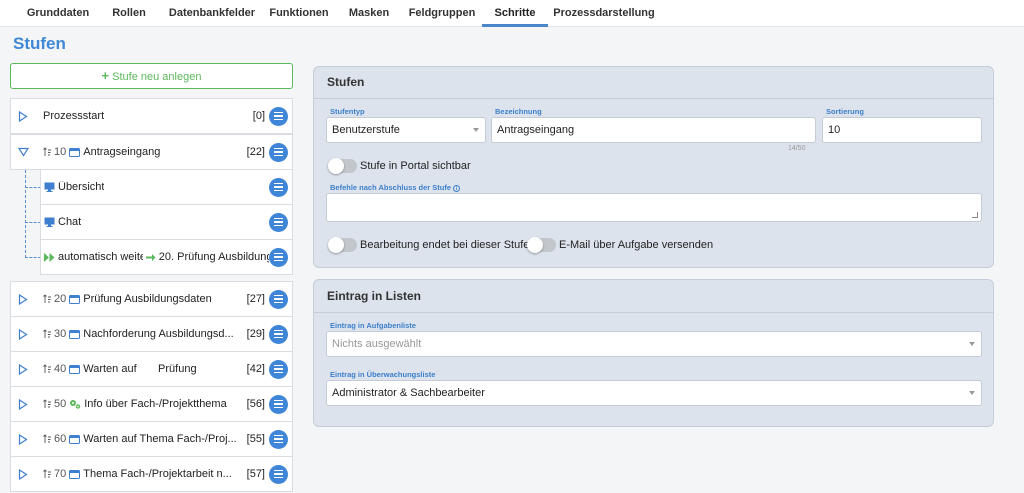 The width and height of the screenshot is (1024, 493). I want to click on bearbeitung-endet-toggle, so click(342, 245).